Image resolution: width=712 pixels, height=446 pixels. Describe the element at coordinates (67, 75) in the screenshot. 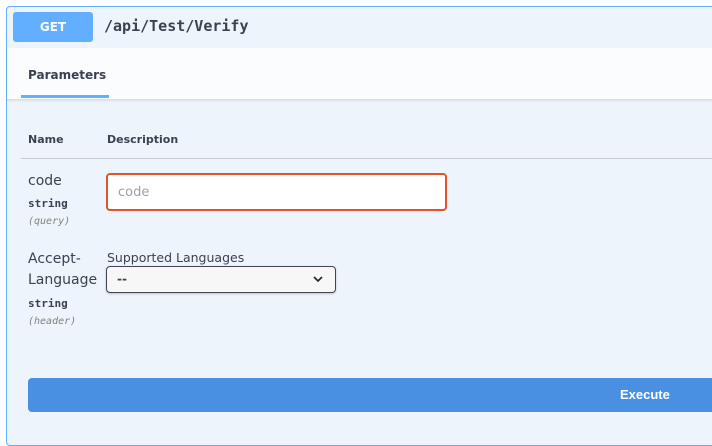

I see `tab-parameters: Parameters` at that location.